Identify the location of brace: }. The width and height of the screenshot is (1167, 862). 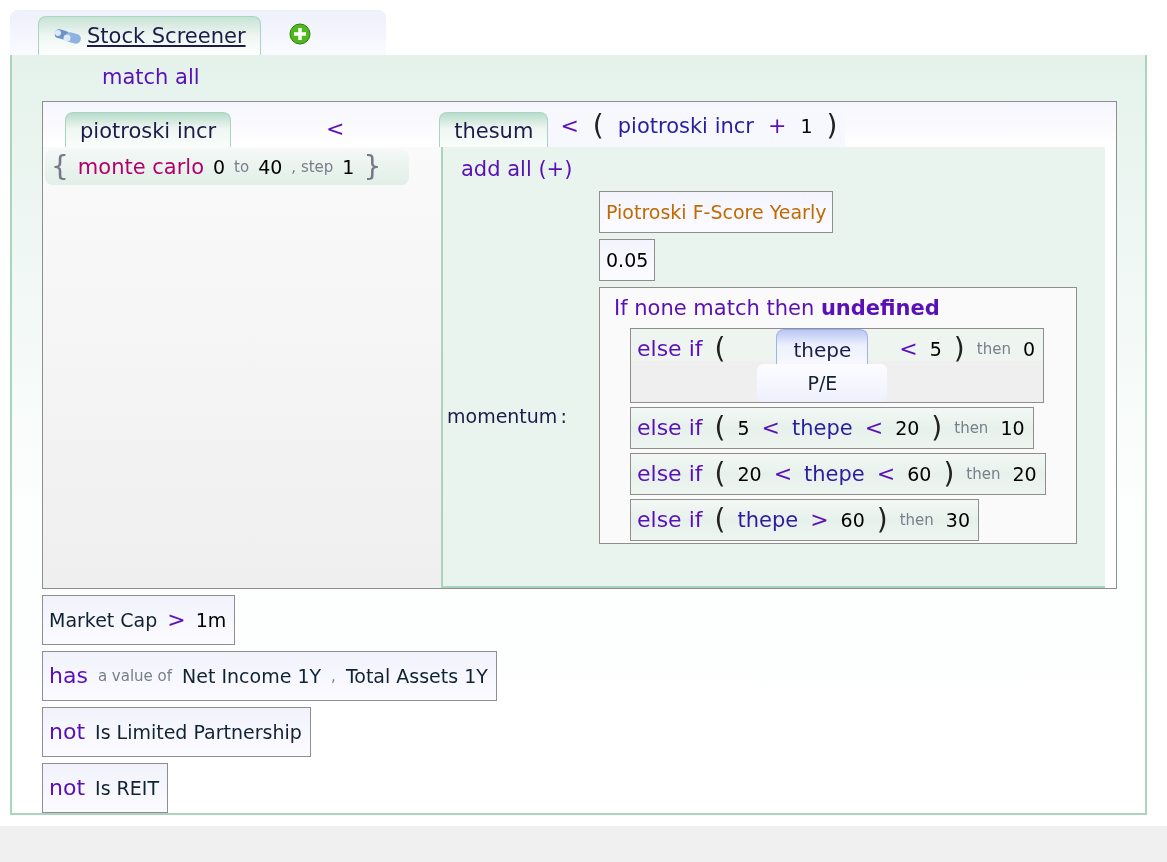
(372, 167).